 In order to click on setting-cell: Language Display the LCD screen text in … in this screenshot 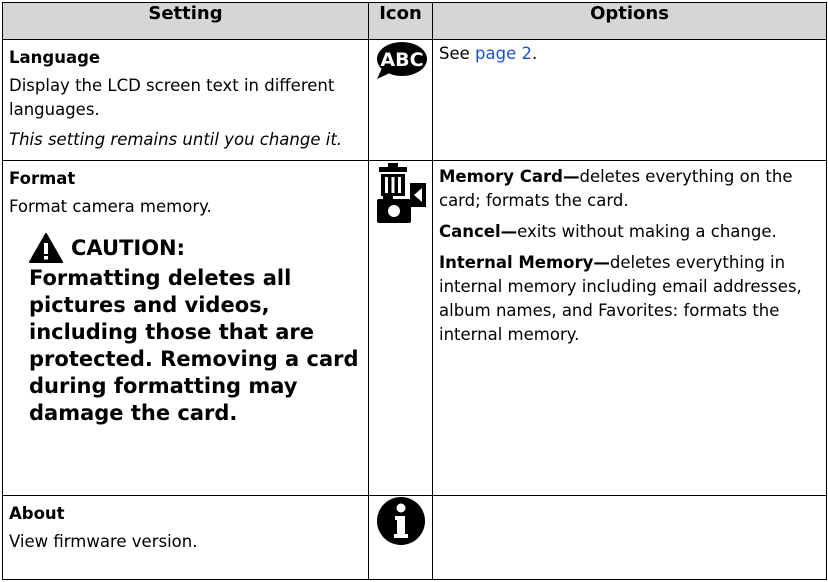, I will do `click(185, 100)`.